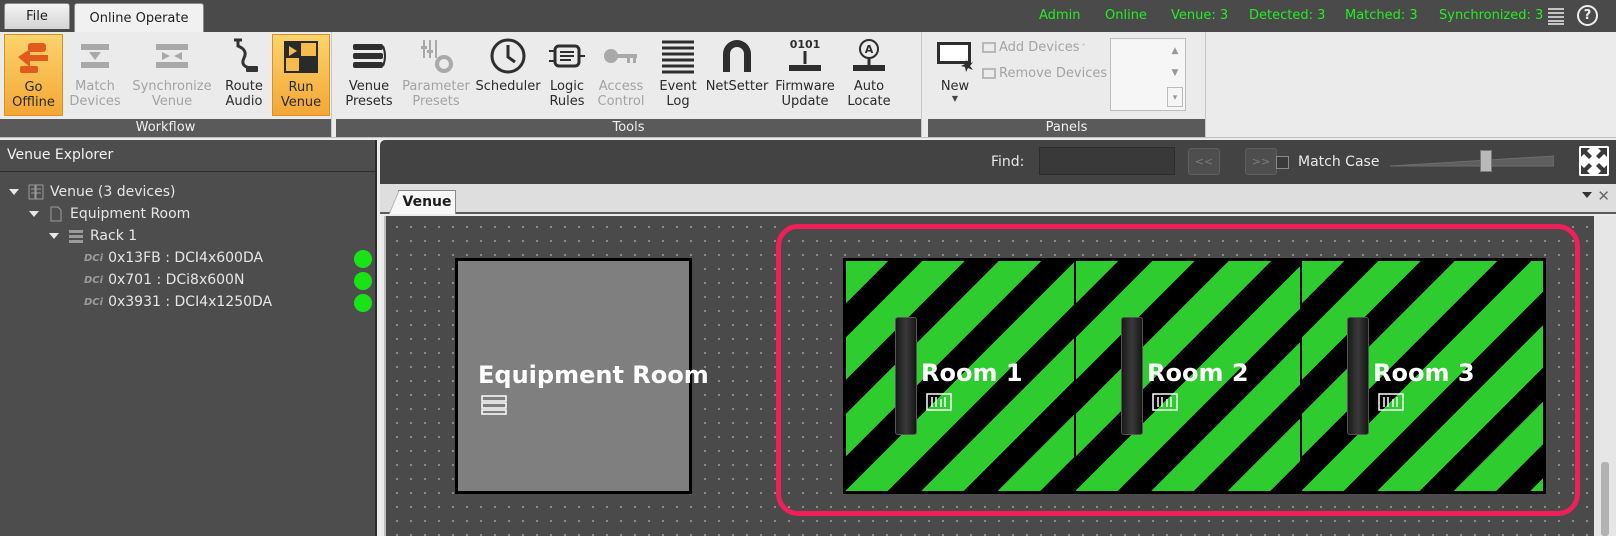  I want to click on add-devices-button: Add Devices ˅, so click(1034, 47).